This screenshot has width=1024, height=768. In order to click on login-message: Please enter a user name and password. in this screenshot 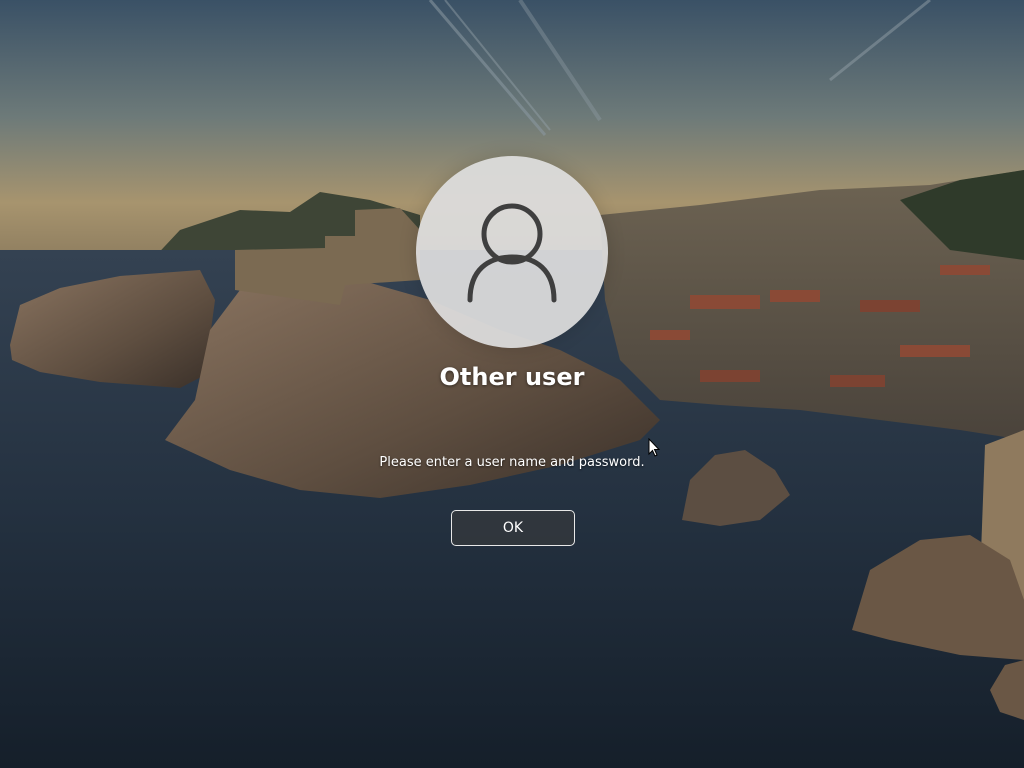, I will do `click(512, 462)`.